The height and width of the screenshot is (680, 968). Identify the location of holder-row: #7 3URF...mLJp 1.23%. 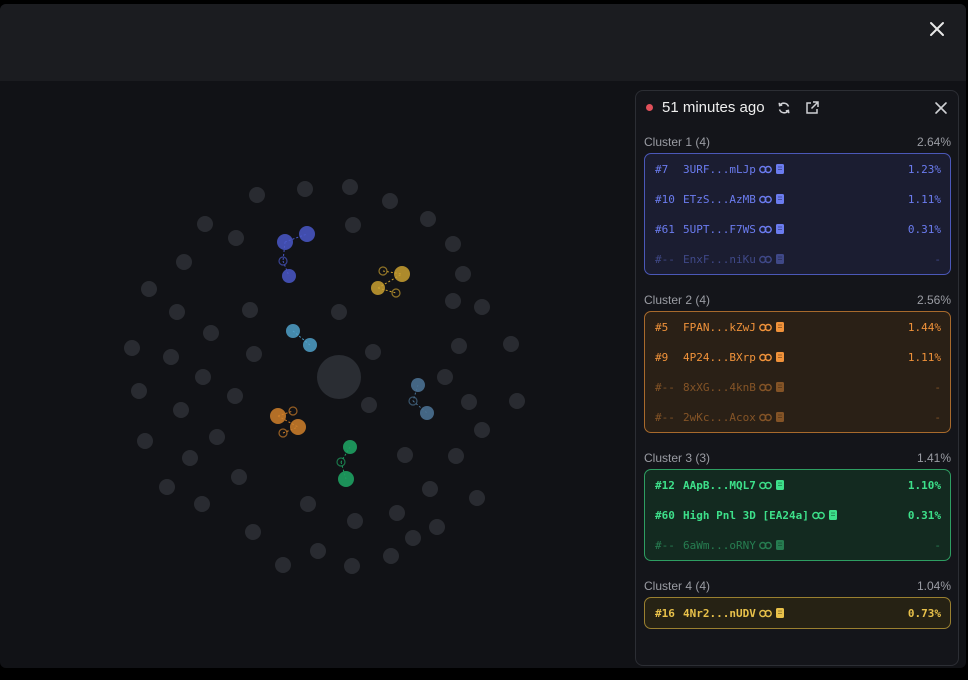
(797, 169).